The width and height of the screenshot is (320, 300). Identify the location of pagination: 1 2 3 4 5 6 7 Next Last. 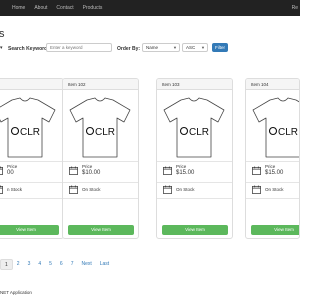
(56, 265).